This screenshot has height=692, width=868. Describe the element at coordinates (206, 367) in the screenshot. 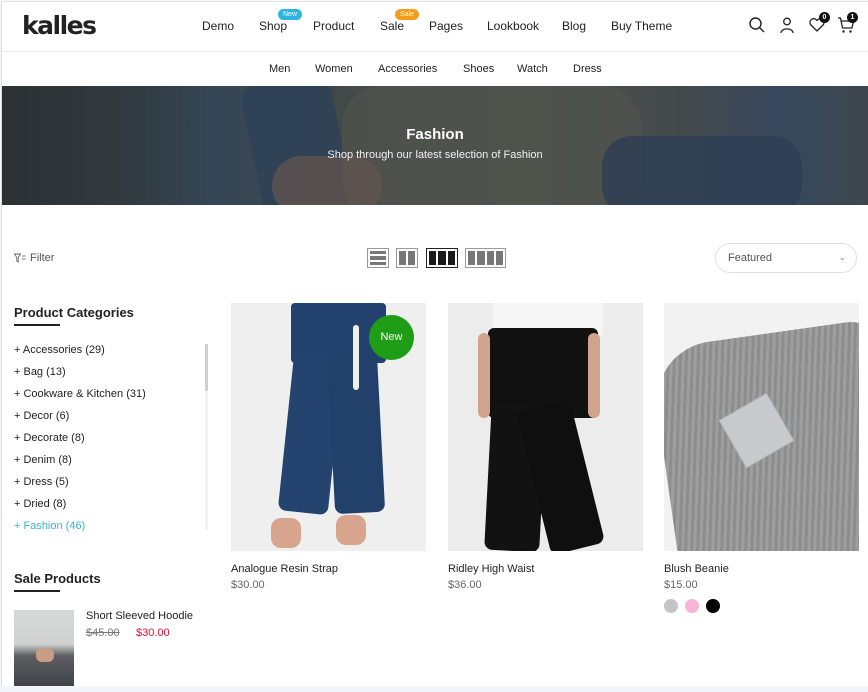

I see `category-scrollbar-thumb` at that location.